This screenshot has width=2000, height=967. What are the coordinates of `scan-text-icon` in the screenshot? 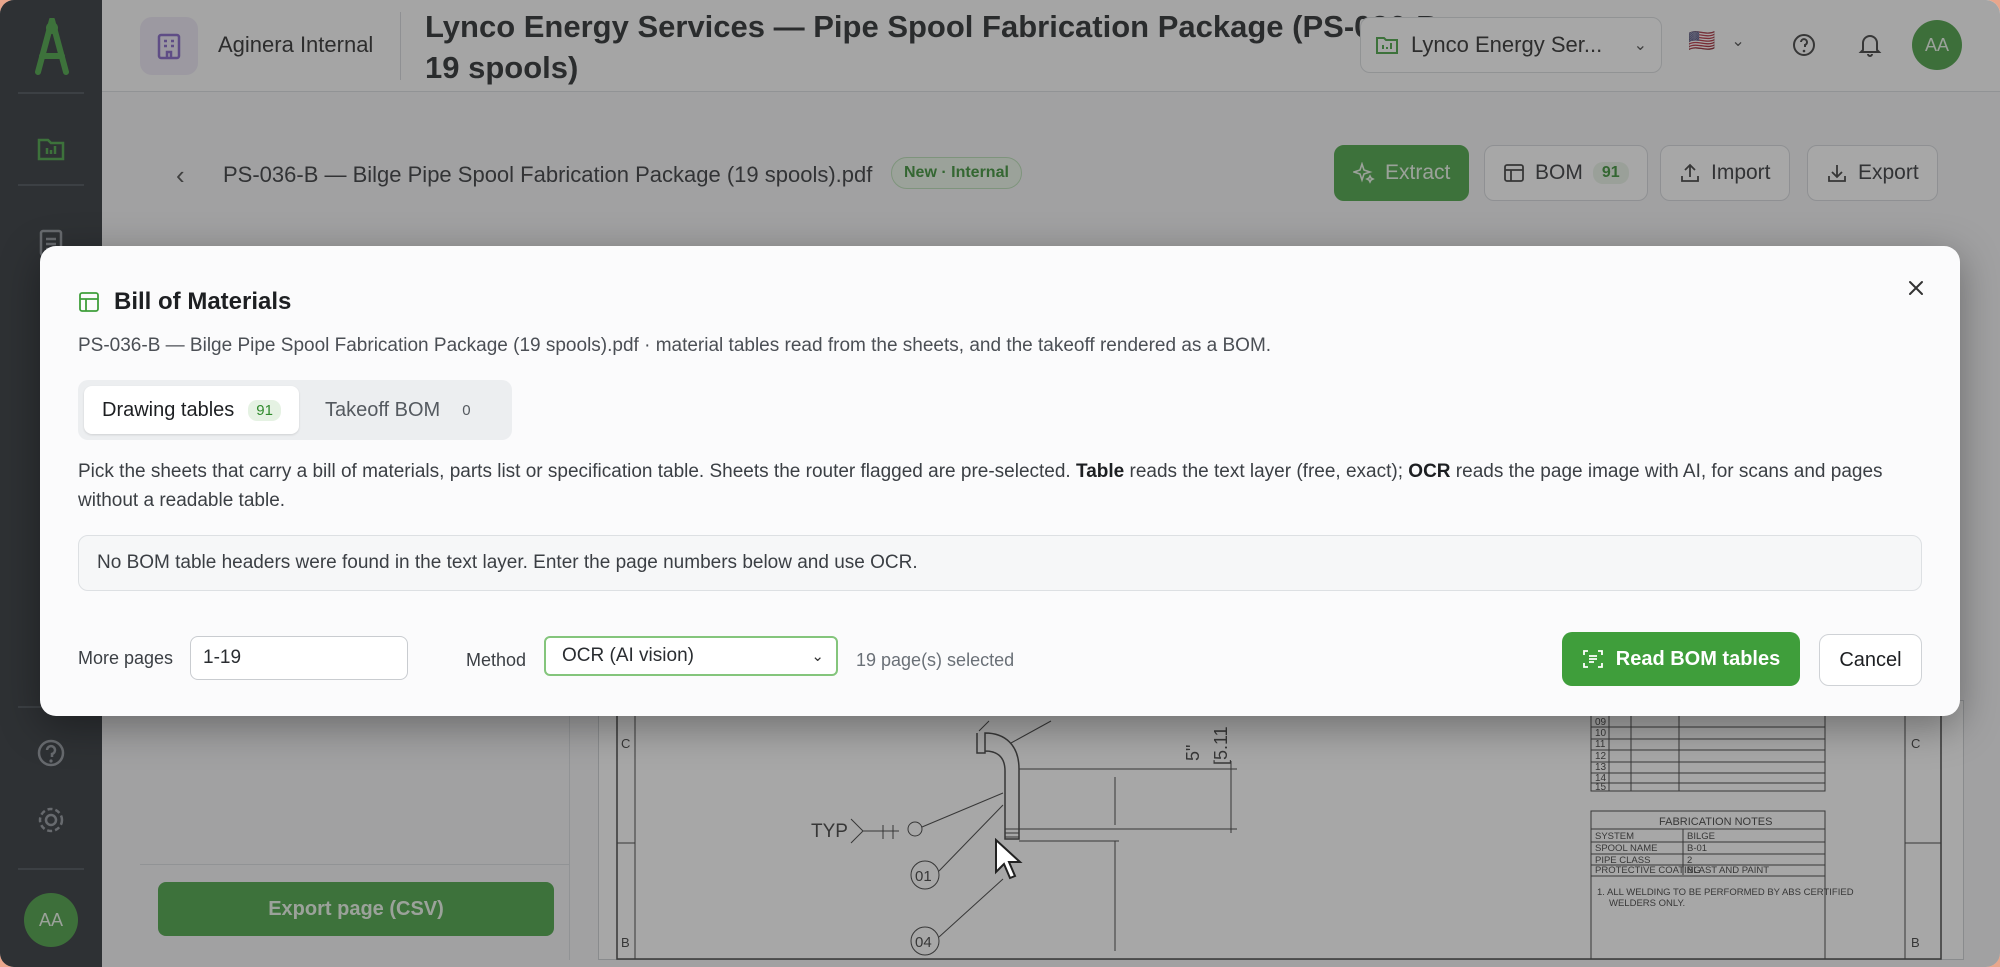 It's located at (1592, 659).